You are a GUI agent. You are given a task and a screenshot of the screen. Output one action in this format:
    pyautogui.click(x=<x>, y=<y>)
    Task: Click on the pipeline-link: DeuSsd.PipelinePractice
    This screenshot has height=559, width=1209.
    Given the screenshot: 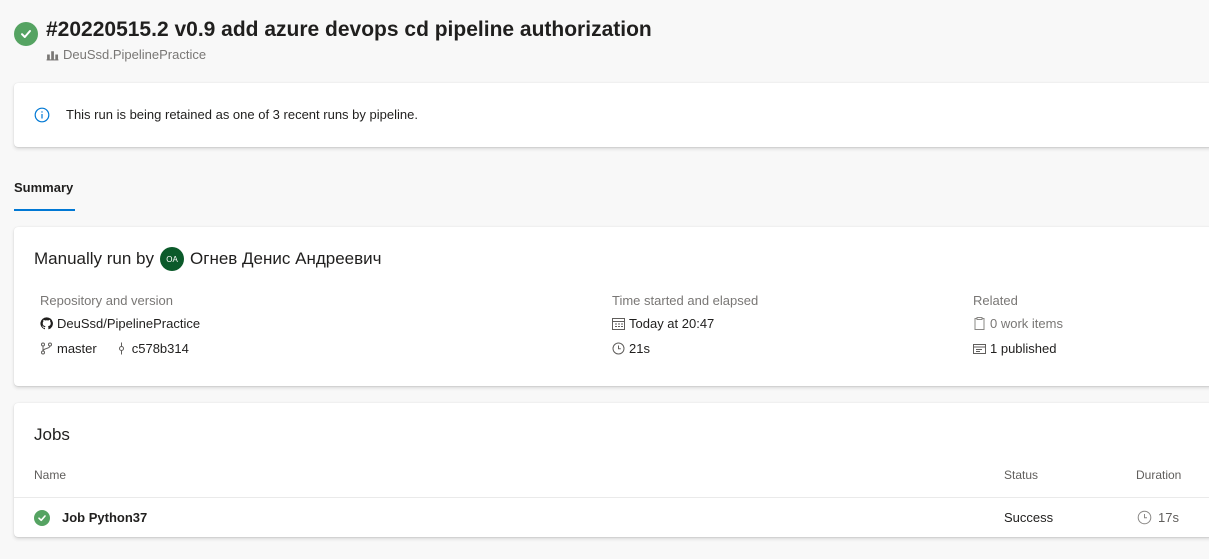 What is the action you would take?
    pyautogui.click(x=126, y=54)
    